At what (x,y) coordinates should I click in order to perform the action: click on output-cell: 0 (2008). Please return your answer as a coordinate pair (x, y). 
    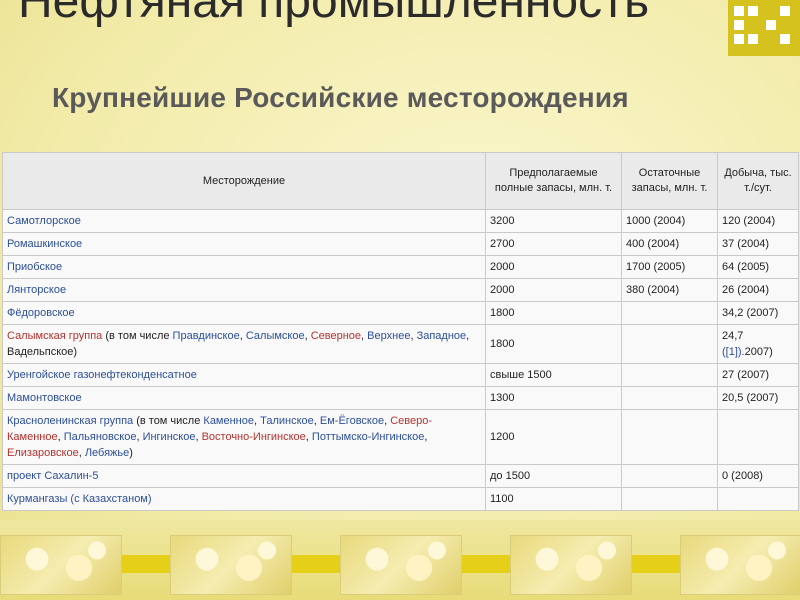
    Looking at the image, I should click on (758, 476).